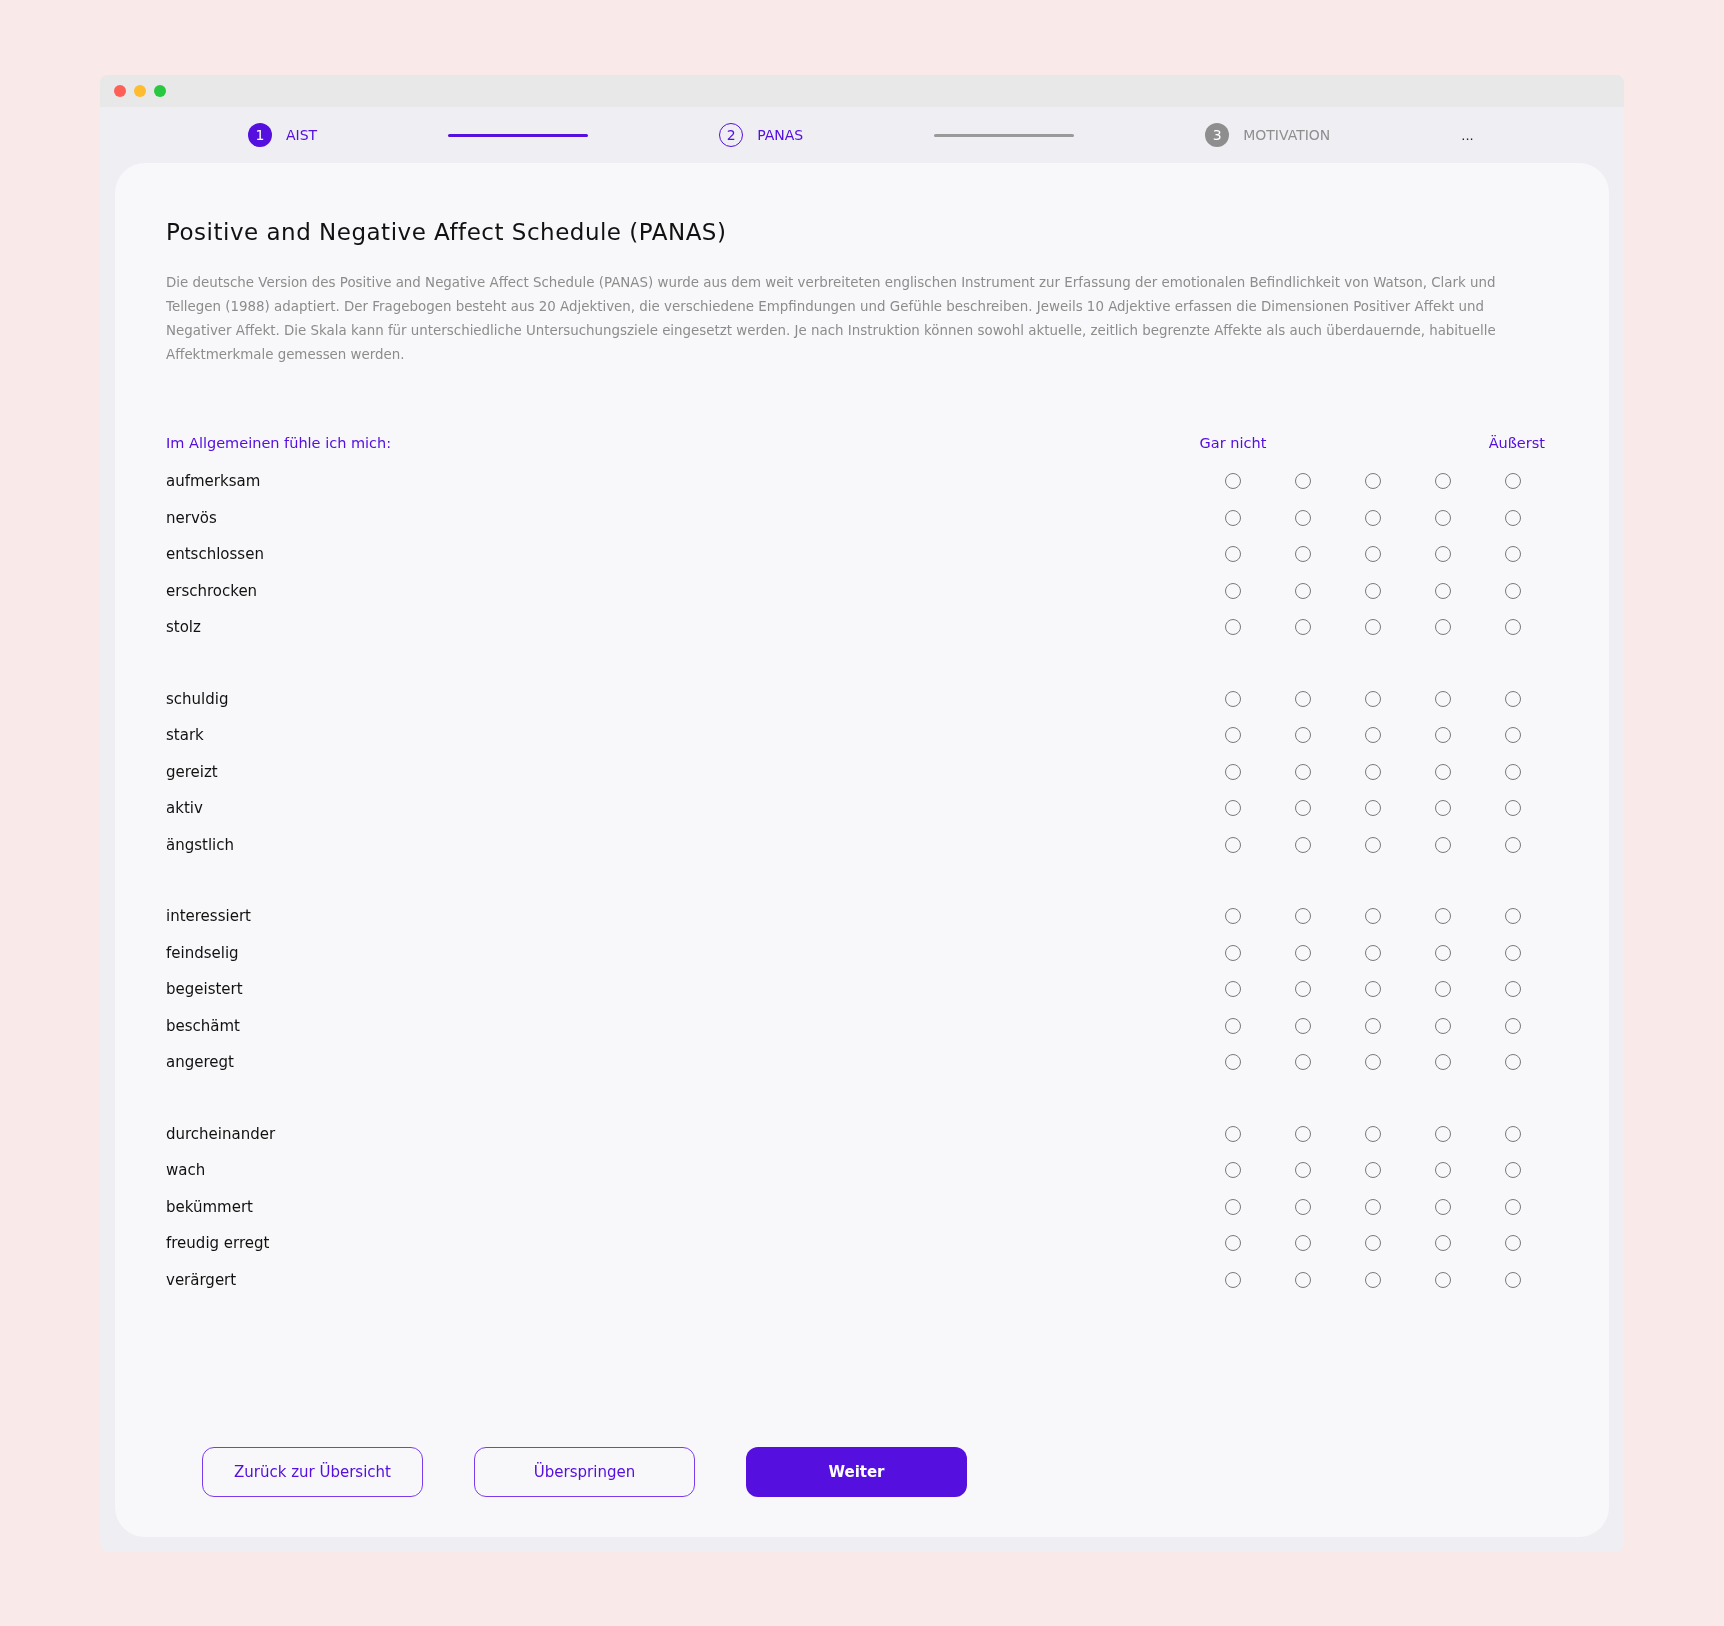 This screenshot has height=1626, width=1724. Describe the element at coordinates (1233, 443) in the screenshot. I see `scale-label: Gar nicht` at that location.